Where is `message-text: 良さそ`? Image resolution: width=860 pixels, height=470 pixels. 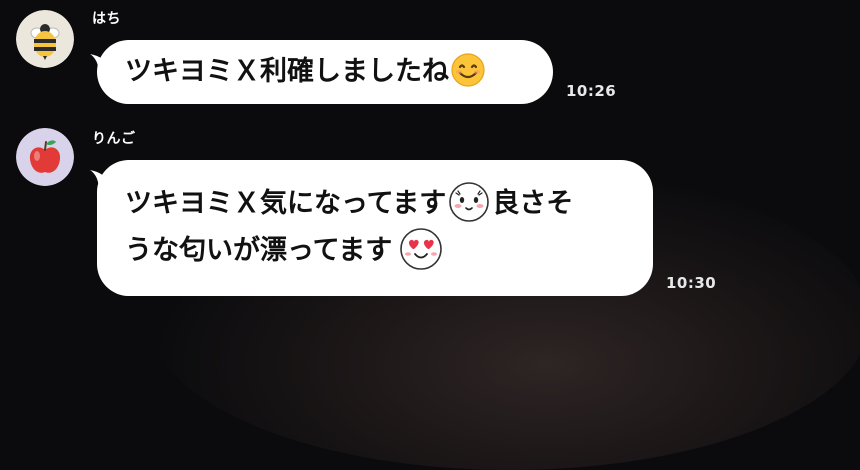
message-text: 良さそ is located at coordinates (533, 203).